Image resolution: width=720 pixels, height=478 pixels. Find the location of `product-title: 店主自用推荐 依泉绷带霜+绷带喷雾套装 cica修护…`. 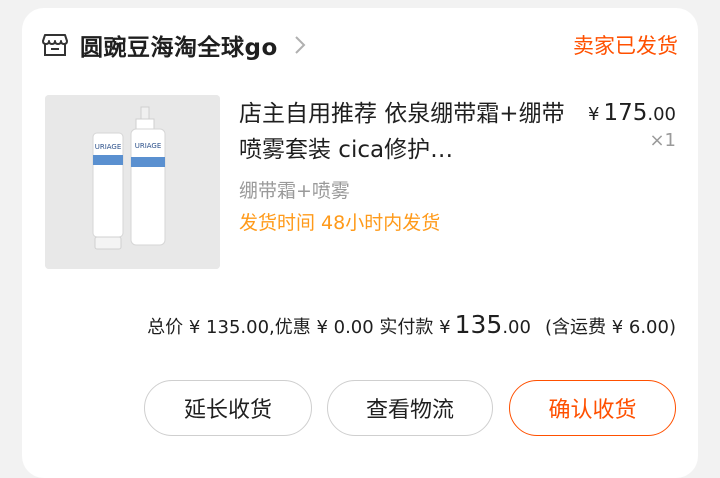

product-title: 店主自用推荐 依泉绷带霜+绷带喷雾套装 cica修护… is located at coordinates (404, 132).